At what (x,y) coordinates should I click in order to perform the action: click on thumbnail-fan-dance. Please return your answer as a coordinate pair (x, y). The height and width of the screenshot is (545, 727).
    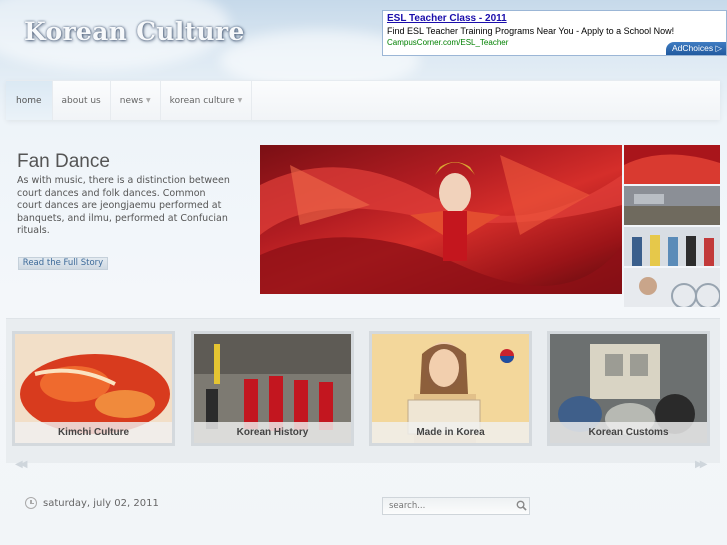
    Looking at the image, I should click on (672, 164).